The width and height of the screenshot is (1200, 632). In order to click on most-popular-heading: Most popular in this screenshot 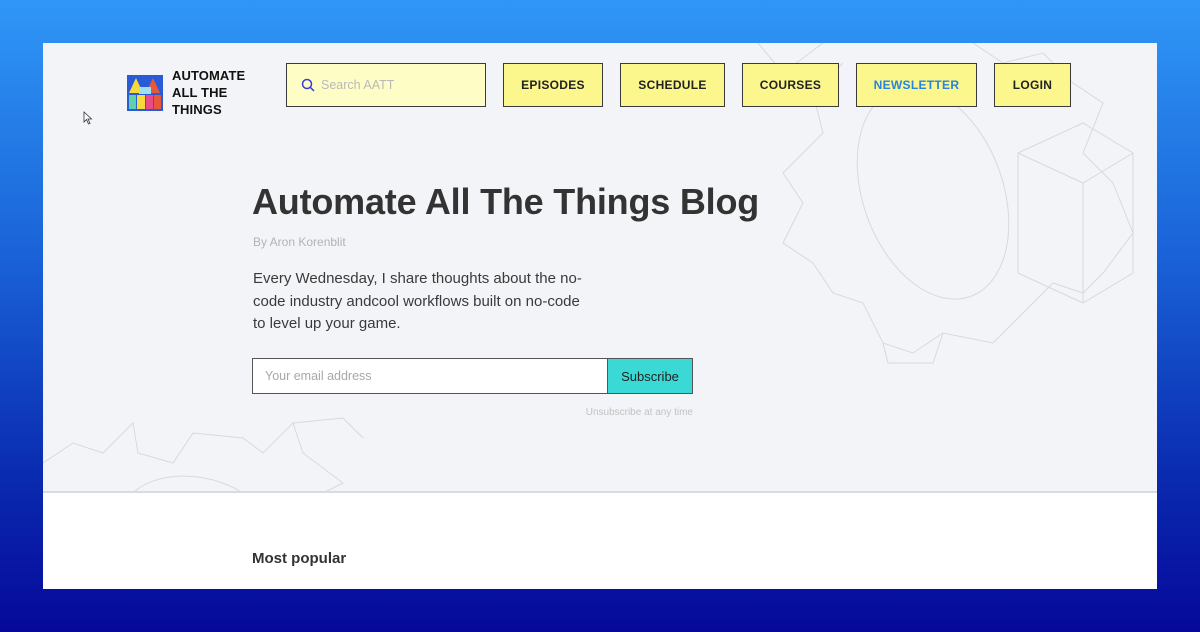, I will do `click(299, 558)`.